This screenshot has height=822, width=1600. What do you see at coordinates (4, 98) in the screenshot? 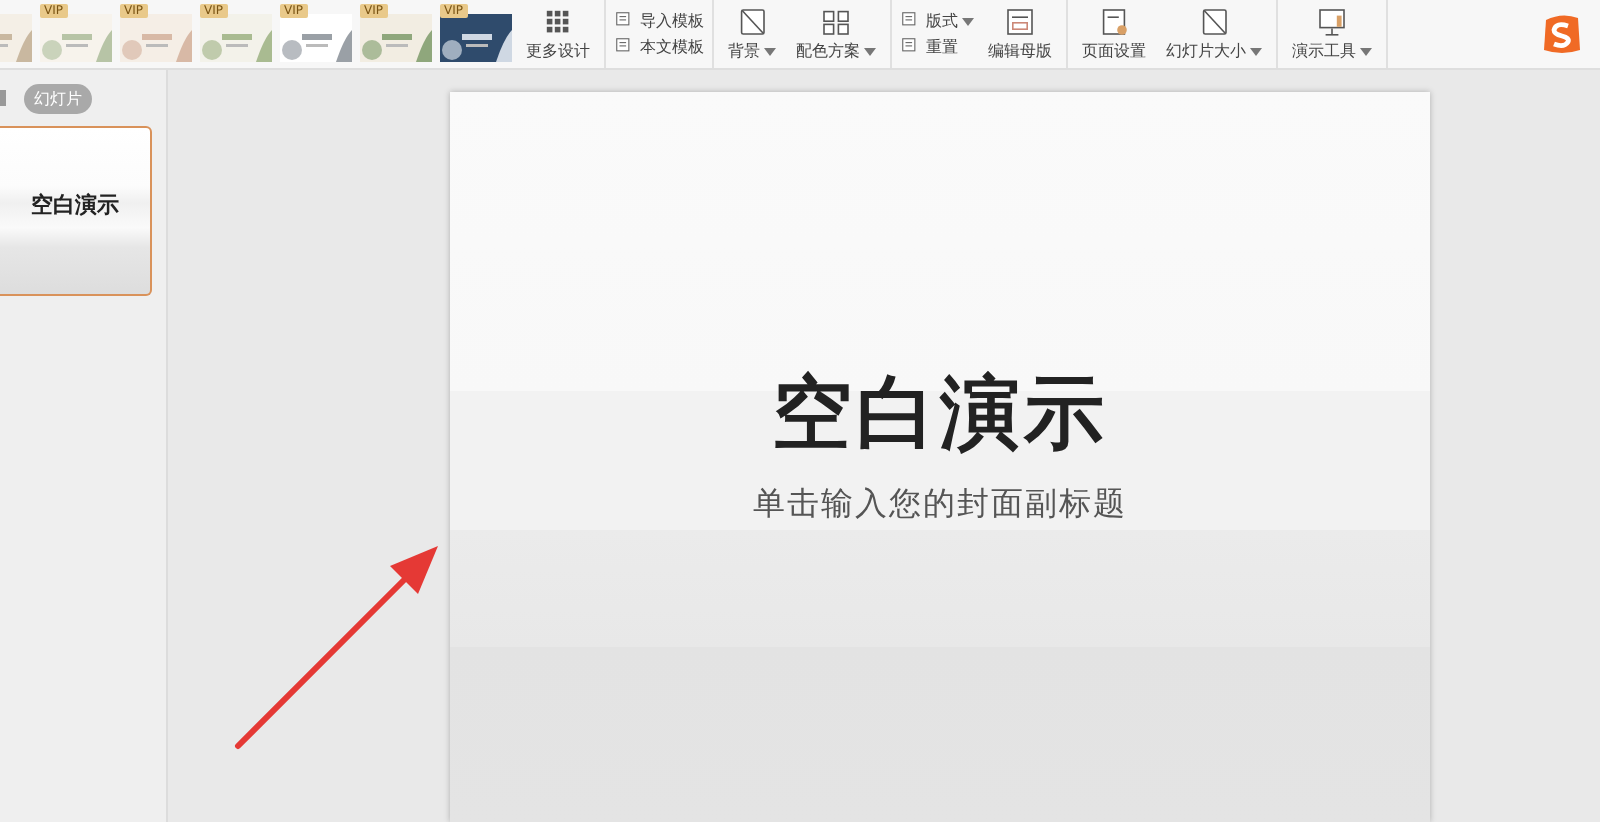
I see `outline-tab-icon` at bounding box center [4, 98].